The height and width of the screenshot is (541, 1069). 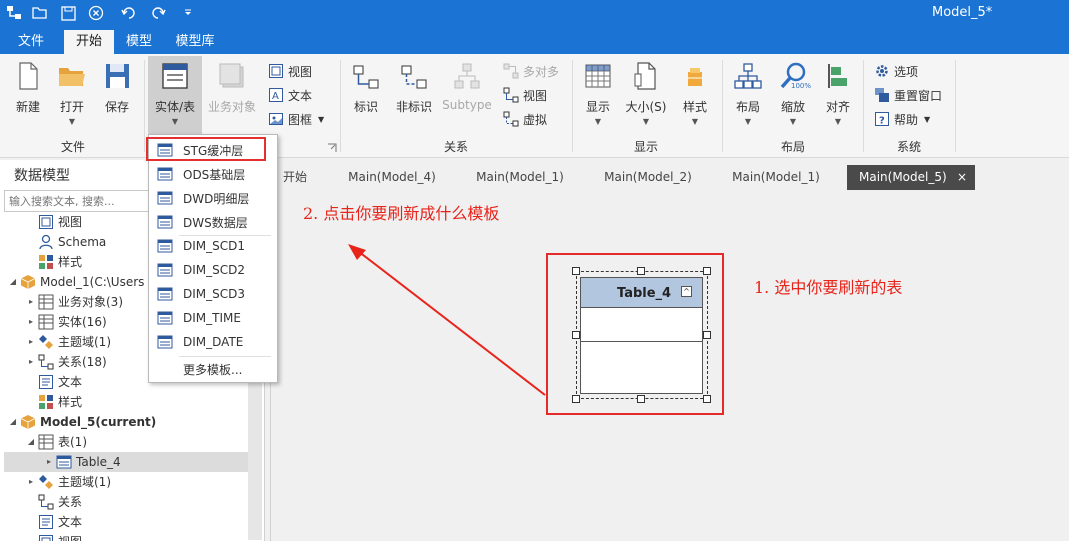 I want to click on tree-item-entities: ▸ 实体(16), so click(x=66, y=322).